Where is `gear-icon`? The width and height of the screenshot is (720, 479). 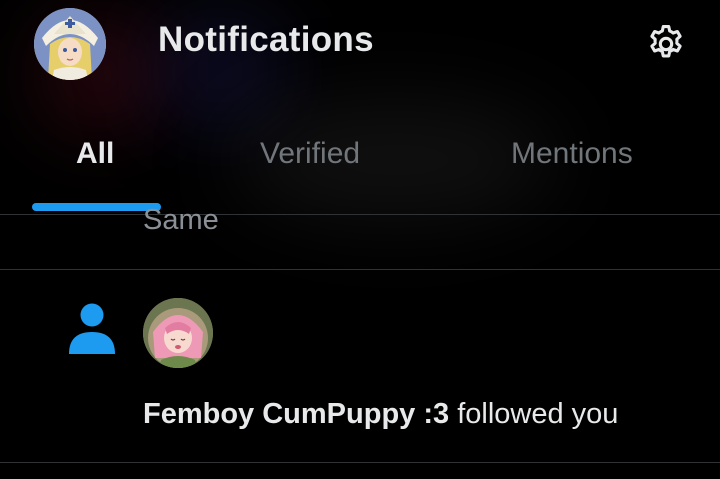 gear-icon is located at coordinates (666, 41).